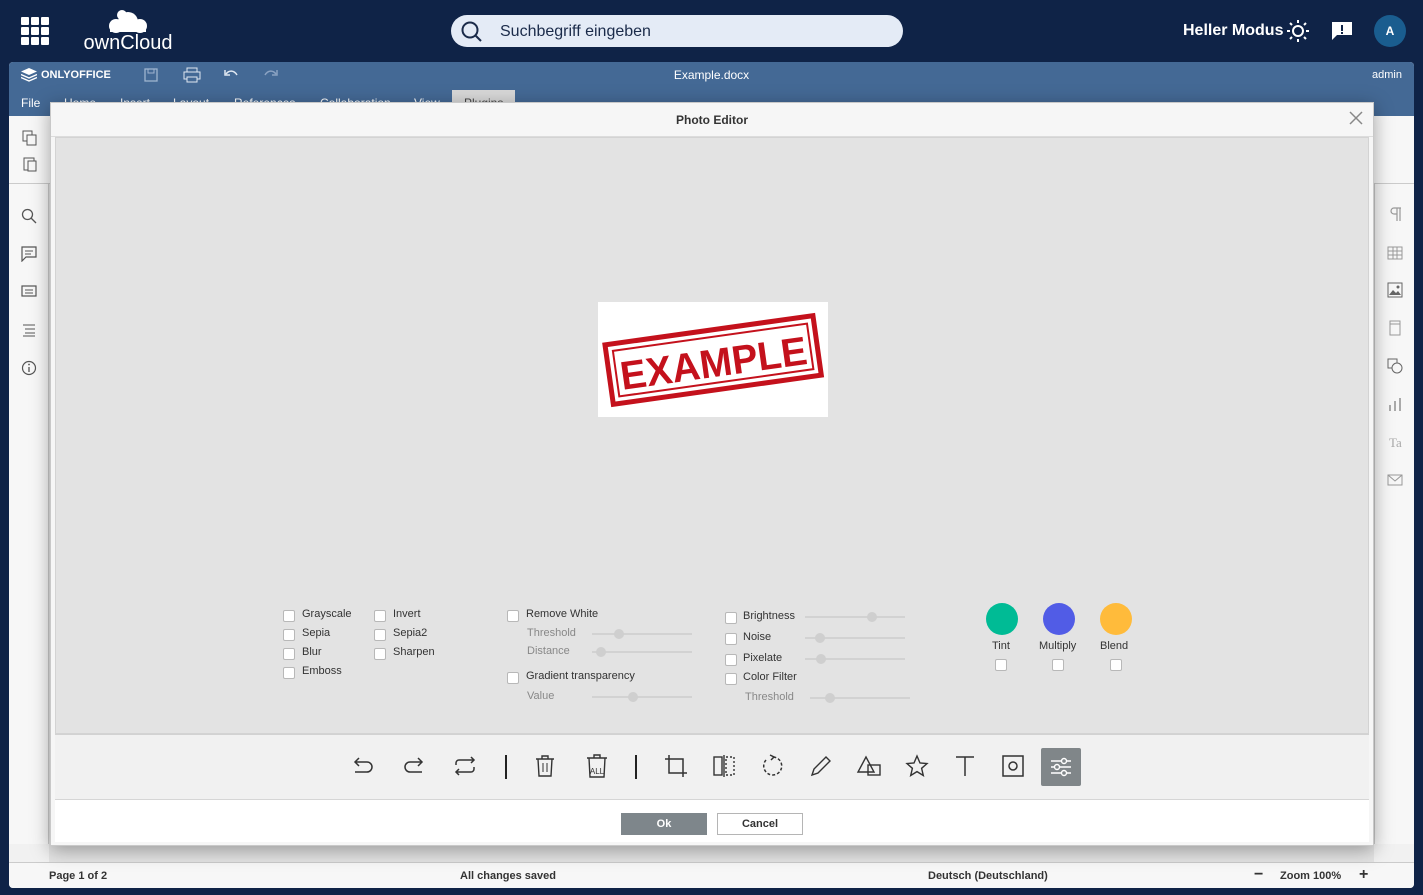 Image resolution: width=1423 pixels, height=895 pixels. What do you see at coordinates (1298, 31) in the screenshot?
I see `sun-icon` at bounding box center [1298, 31].